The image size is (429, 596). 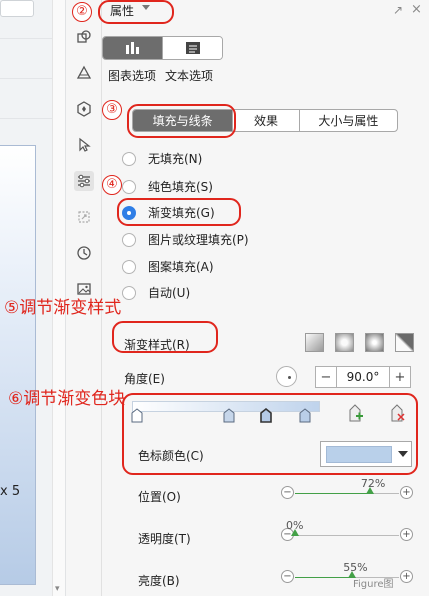 What do you see at coordinates (175, 159) in the screenshot?
I see `radio-label: 无填充(N)` at bounding box center [175, 159].